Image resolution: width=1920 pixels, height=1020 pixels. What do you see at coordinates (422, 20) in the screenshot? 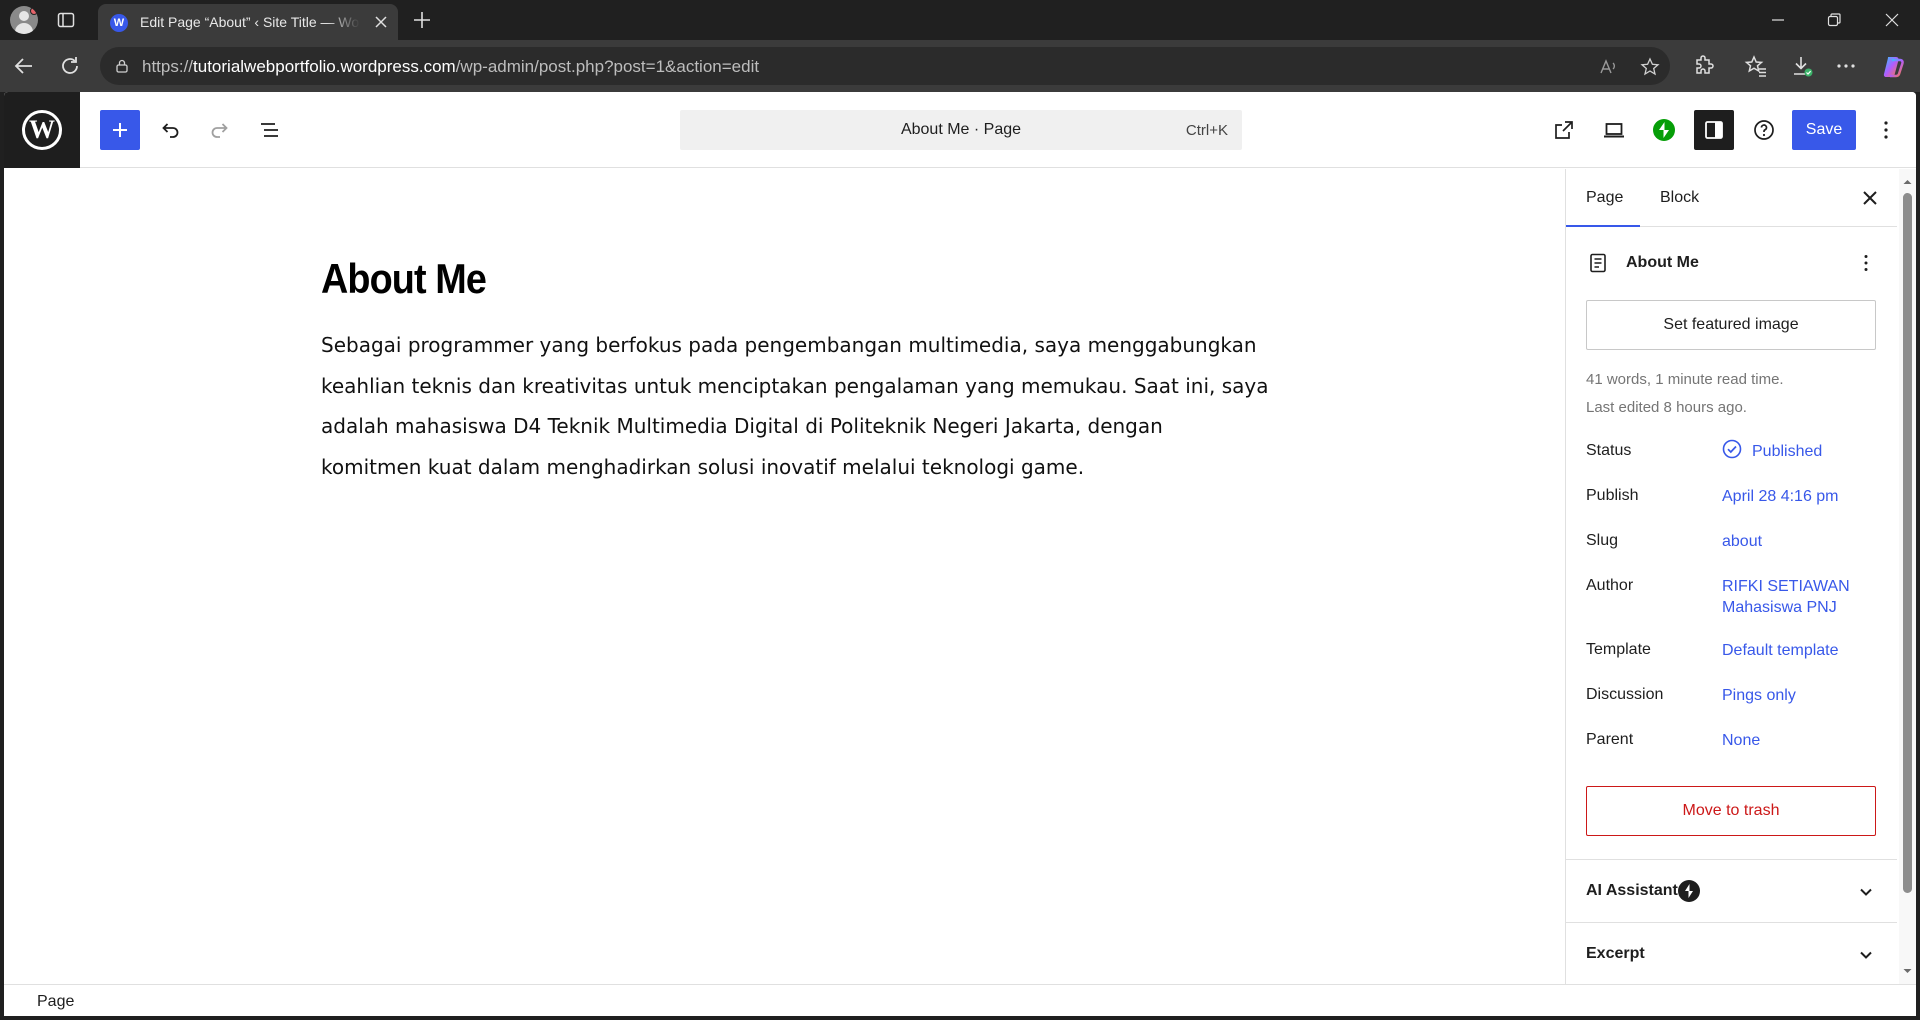
I see `new-tab-icon` at bounding box center [422, 20].